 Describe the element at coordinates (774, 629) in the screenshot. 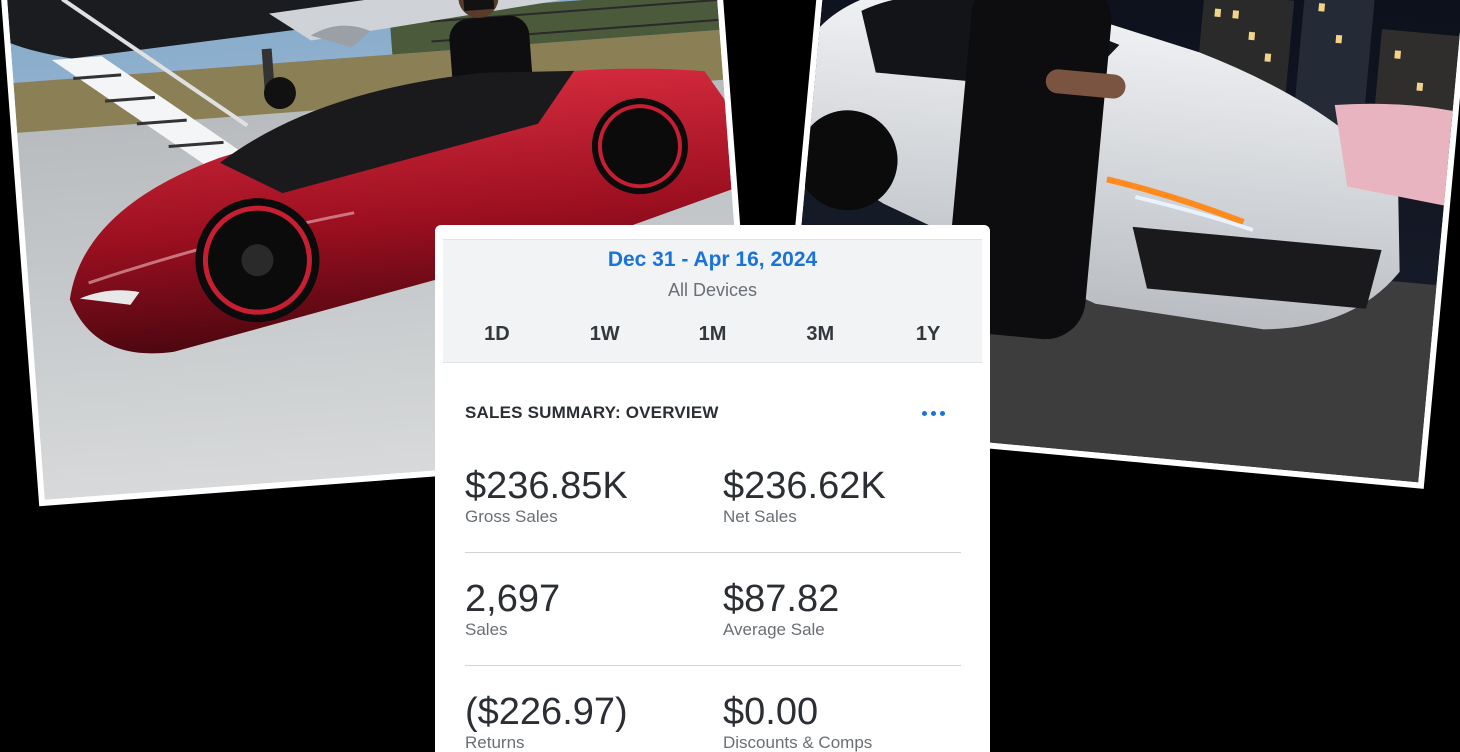

I see `metric-label: Average Sale` at that location.